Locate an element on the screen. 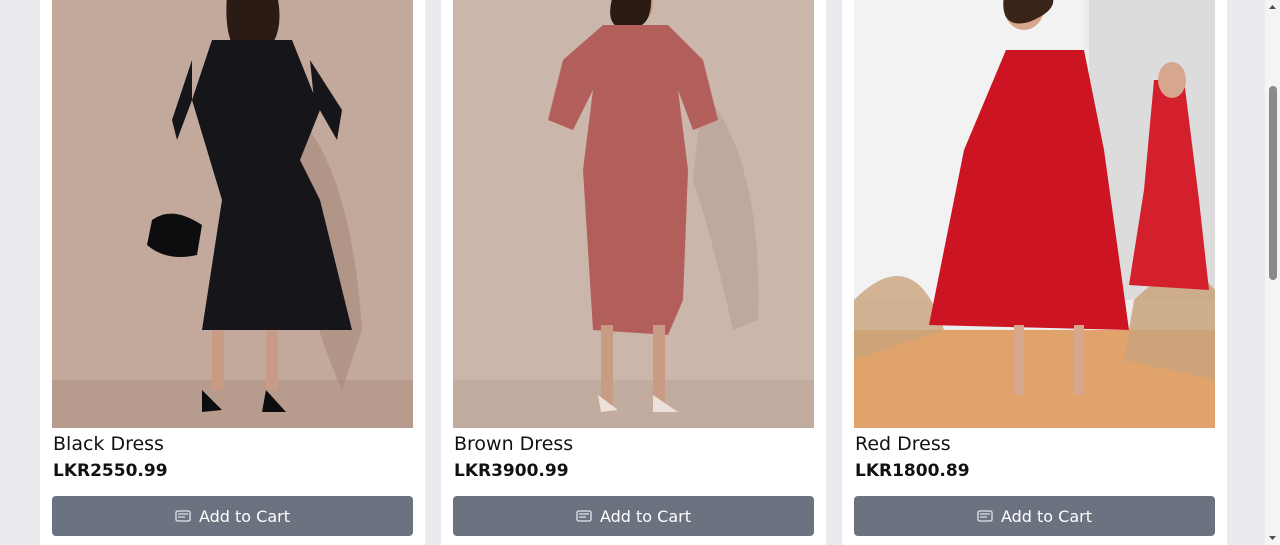  product-price: LKR3900.99 is located at coordinates (511, 471).